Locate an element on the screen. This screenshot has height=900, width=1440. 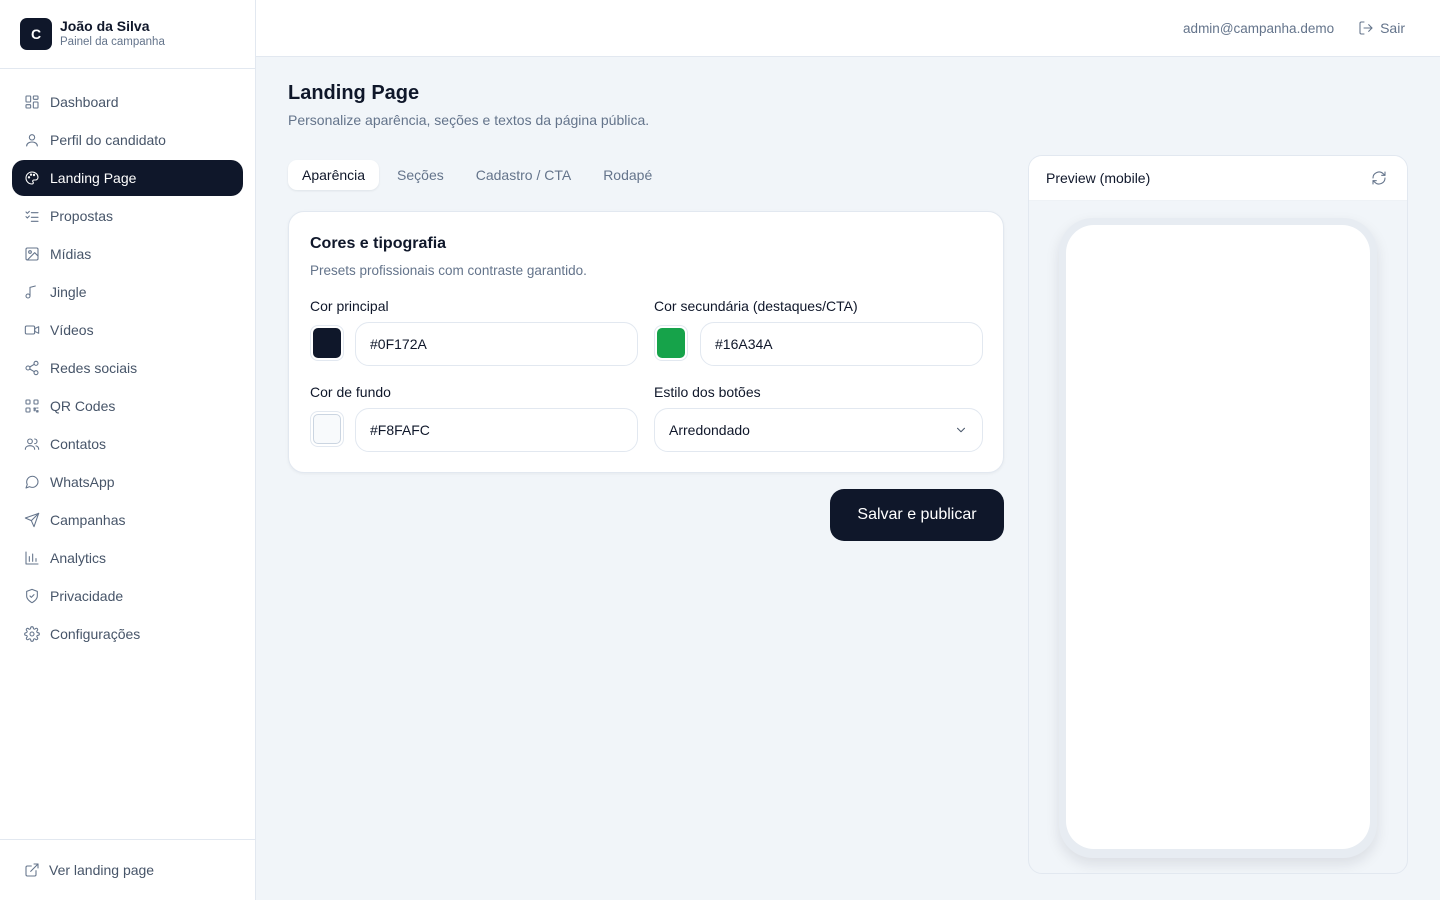
sidebar-item-label: Perfil do candidato is located at coordinates (108, 140).